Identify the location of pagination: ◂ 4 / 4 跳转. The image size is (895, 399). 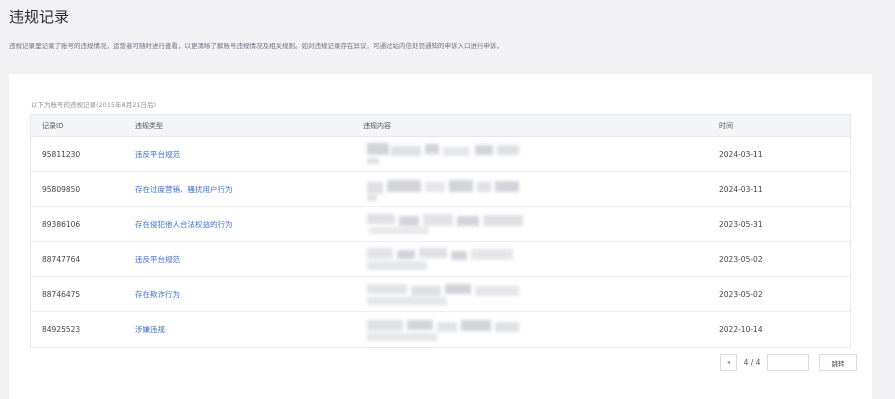
(788, 362).